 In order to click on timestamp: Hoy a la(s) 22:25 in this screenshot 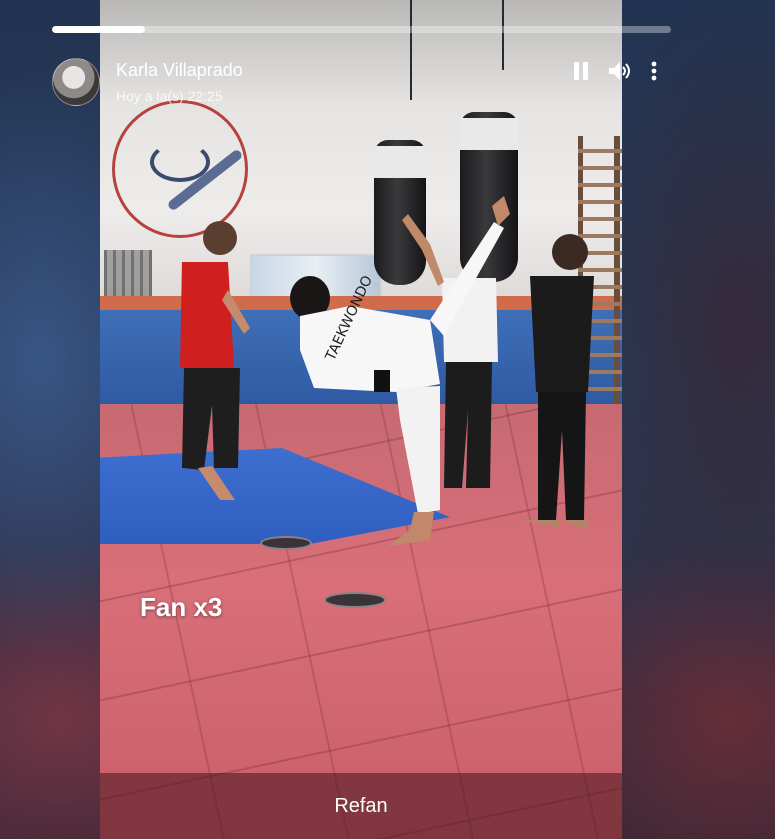, I will do `click(169, 96)`.